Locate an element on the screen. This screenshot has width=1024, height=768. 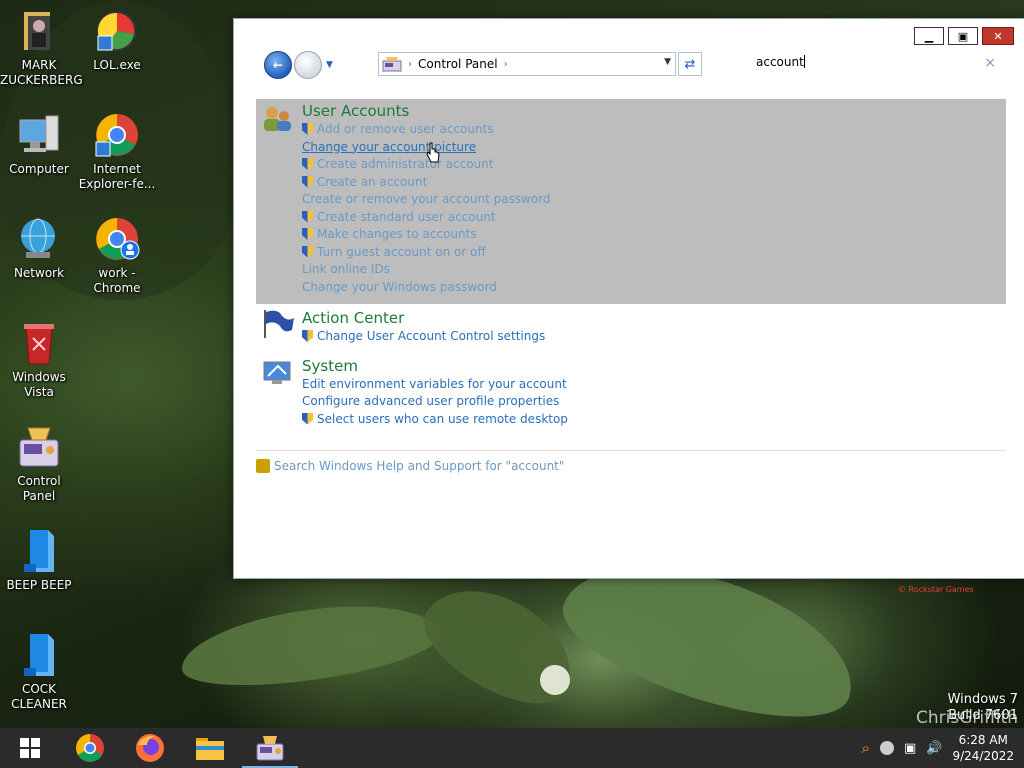
search-input-value: account is located at coordinates (780, 62).